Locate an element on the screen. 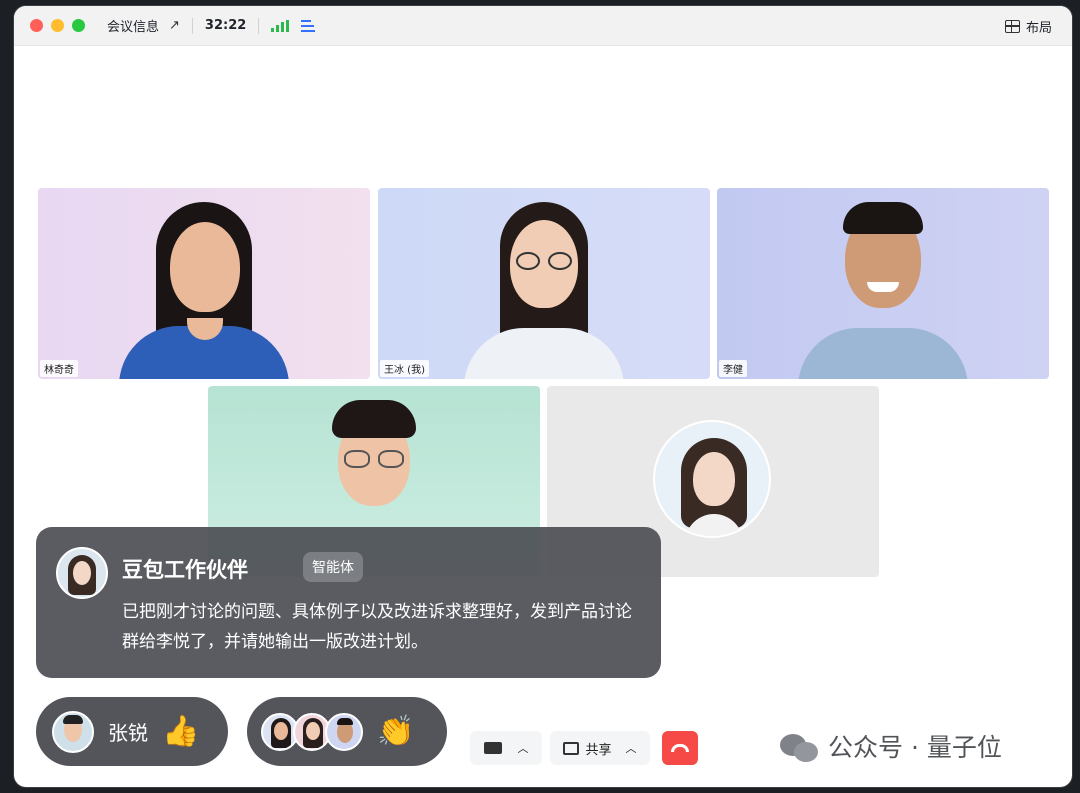 The image size is (1080, 793). meeting-info-button: 会议信息 ↗ is located at coordinates (143, 25).